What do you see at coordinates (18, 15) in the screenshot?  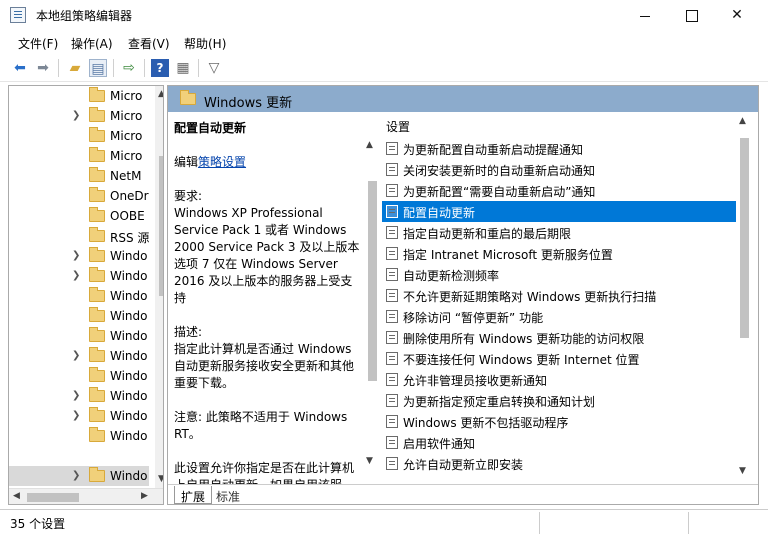 I see `gpedit-app-icon` at bounding box center [18, 15].